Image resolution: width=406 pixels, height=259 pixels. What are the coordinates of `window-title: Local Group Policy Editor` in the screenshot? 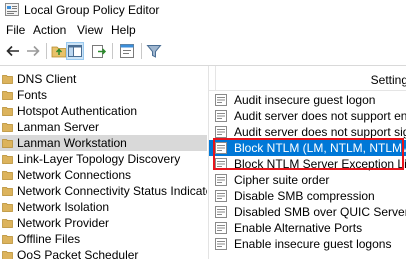 It's located at (92, 10).